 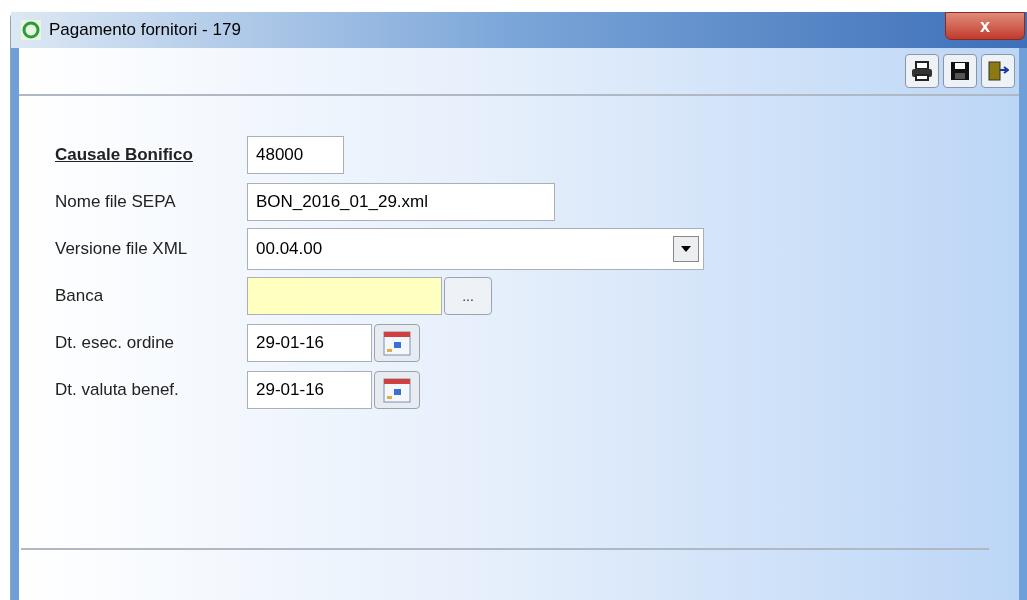 I want to click on field-label: Dt. valuta benef., so click(x=117, y=390).